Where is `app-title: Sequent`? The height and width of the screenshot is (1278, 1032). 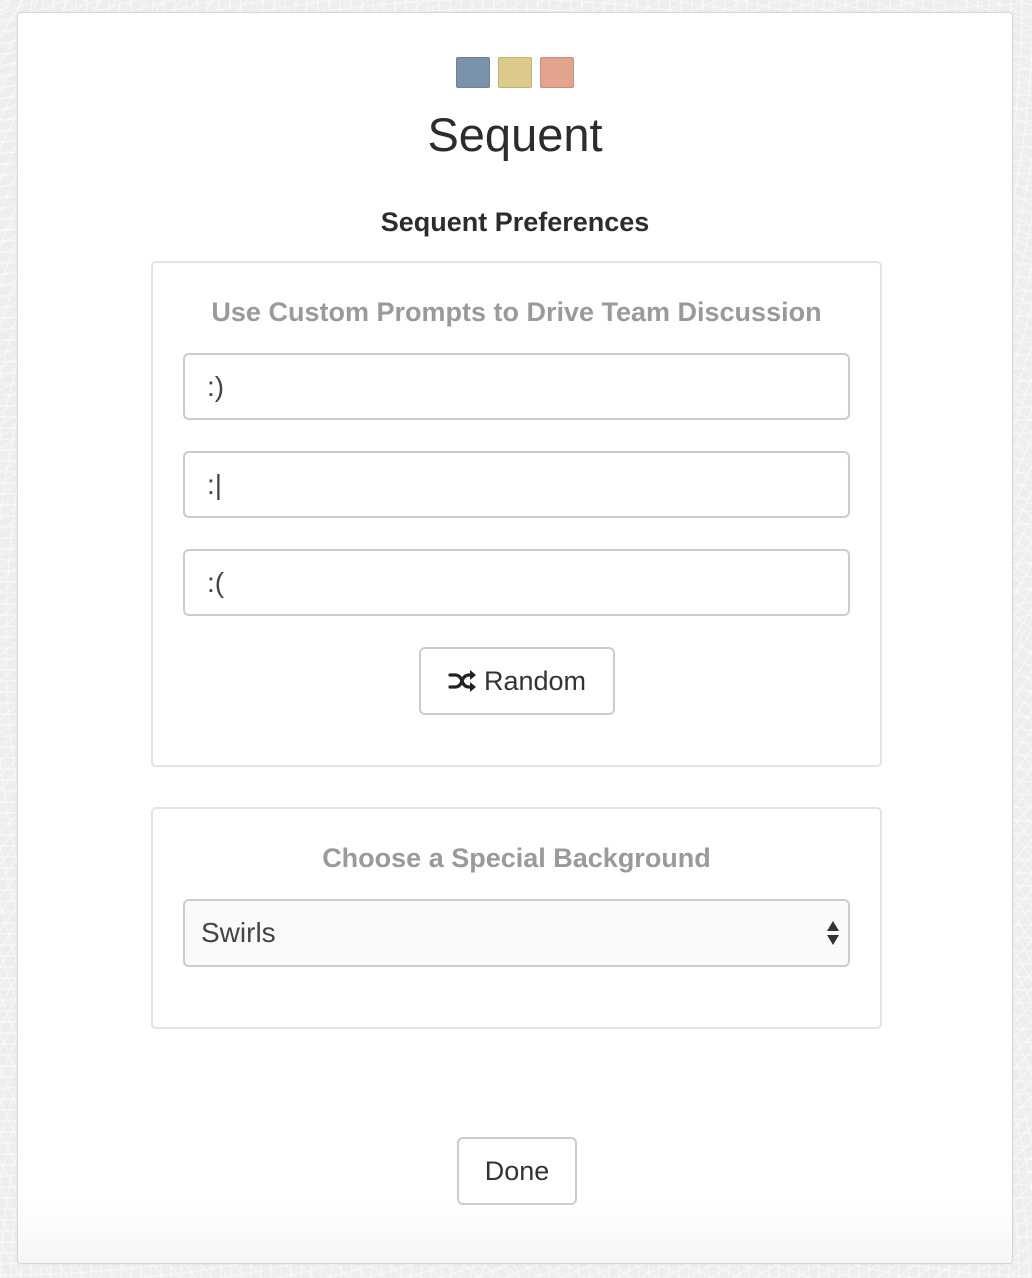
app-title: Sequent is located at coordinates (515, 134).